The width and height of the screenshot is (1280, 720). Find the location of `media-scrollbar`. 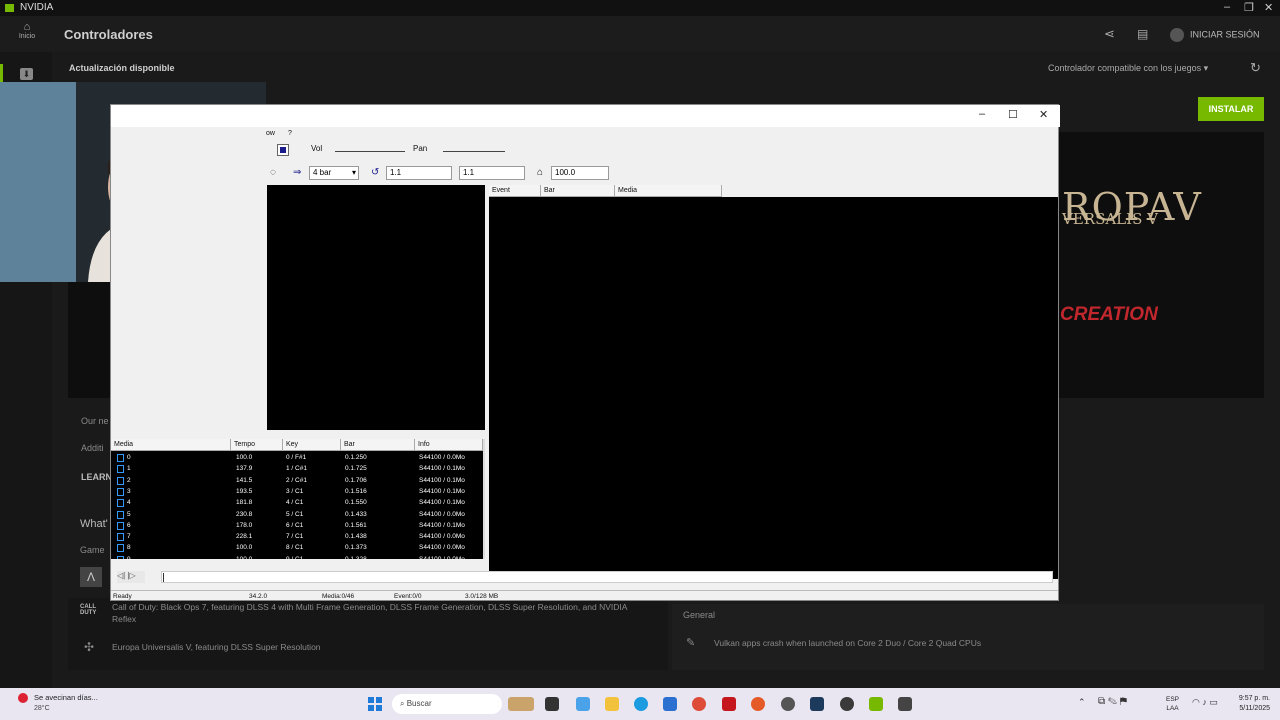

media-scrollbar is located at coordinates (484, 499).